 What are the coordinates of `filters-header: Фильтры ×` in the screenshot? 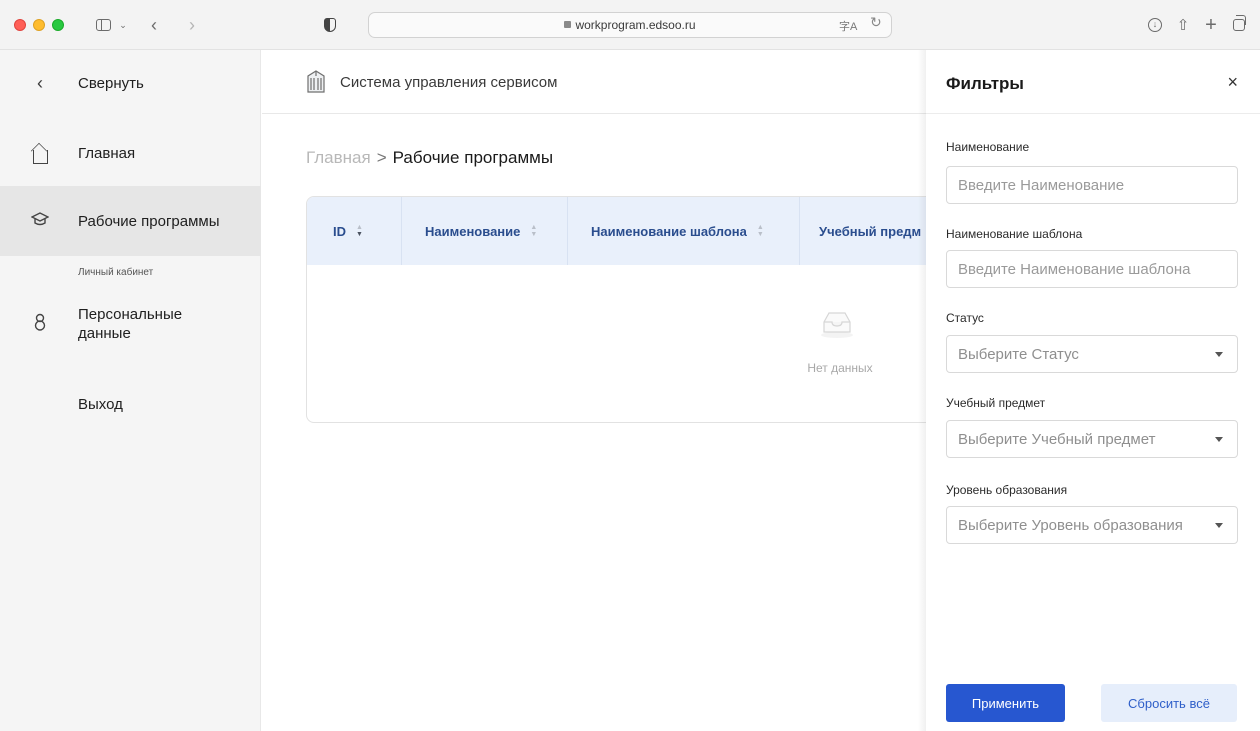 It's located at (1093, 82).